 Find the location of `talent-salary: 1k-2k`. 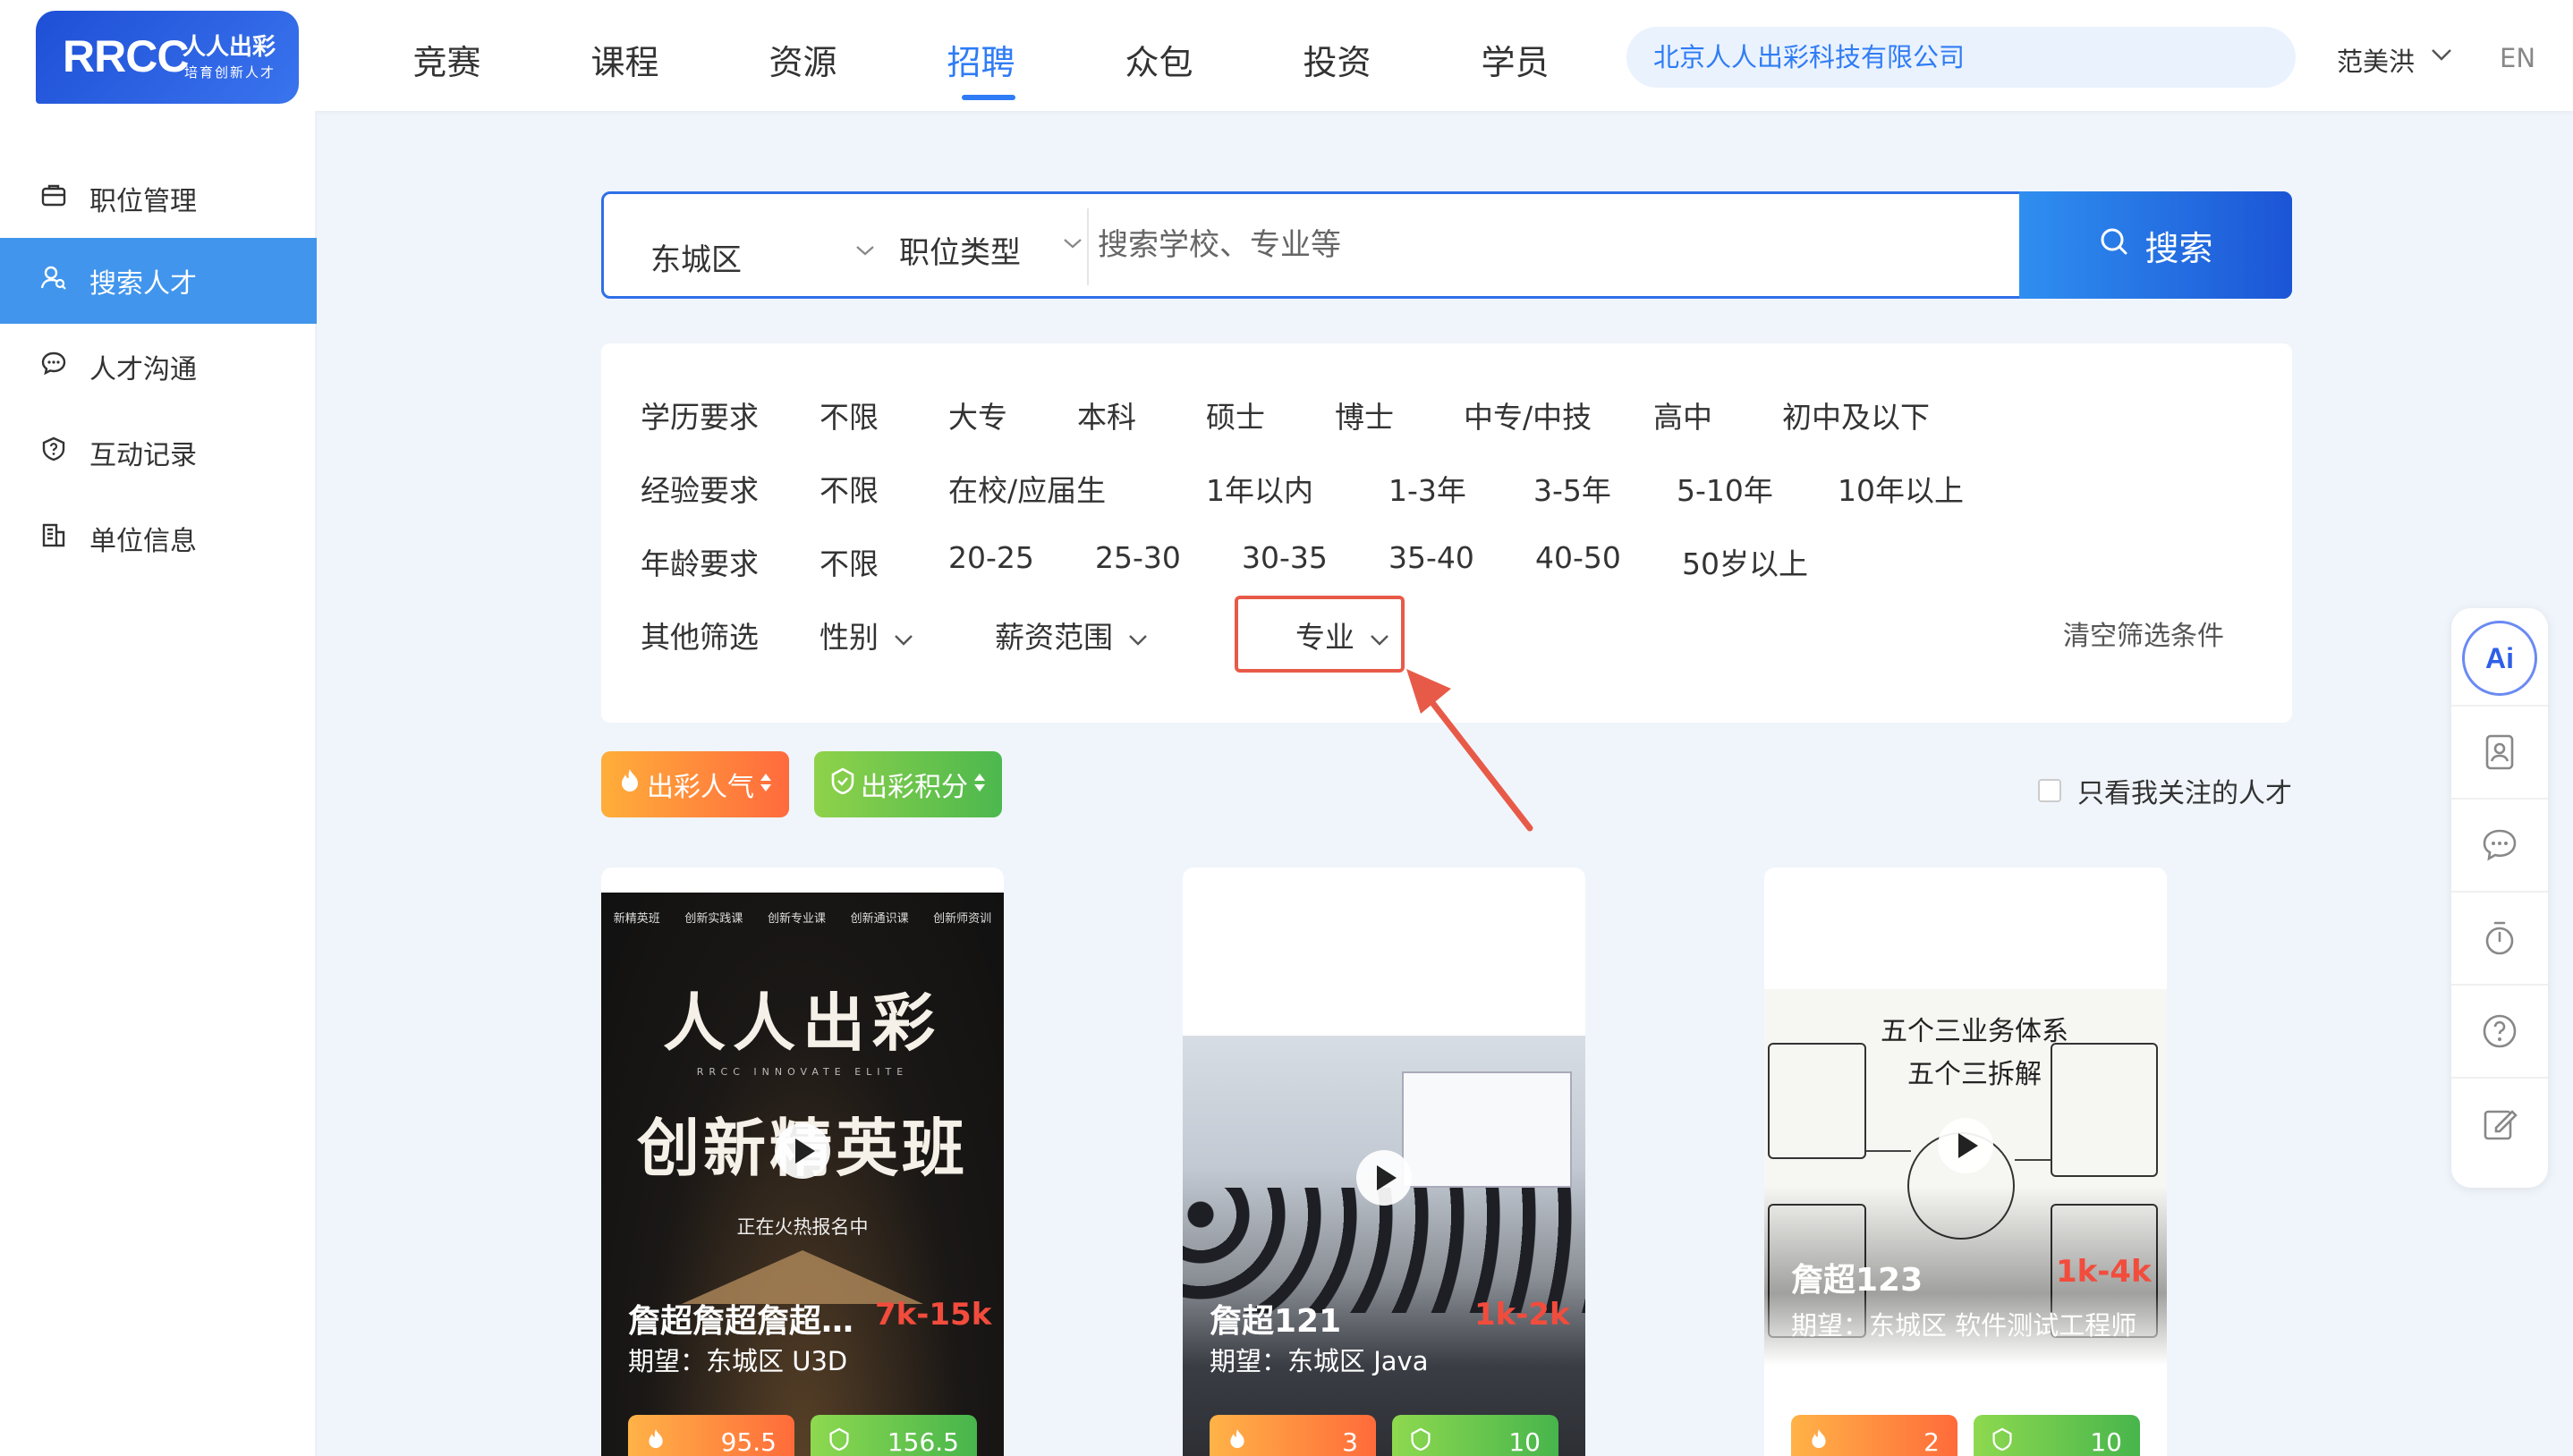

talent-salary: 1k-2k is located at coordinates (1522, 1315).